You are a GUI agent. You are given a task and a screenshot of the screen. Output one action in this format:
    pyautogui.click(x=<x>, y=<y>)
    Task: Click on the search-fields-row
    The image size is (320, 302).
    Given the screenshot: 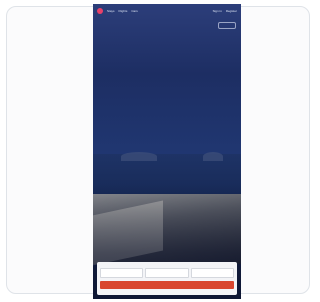 What is the action you would take?
    pyautogui.click(x=167, y=273)
    